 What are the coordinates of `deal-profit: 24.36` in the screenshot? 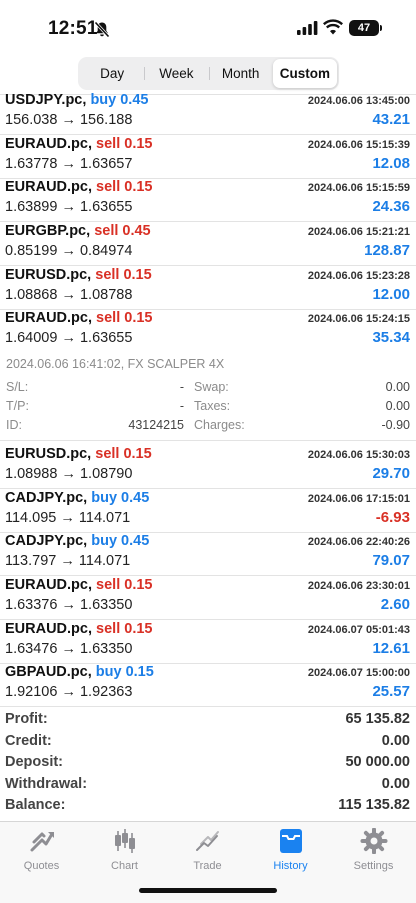 It's located at (391, 206).